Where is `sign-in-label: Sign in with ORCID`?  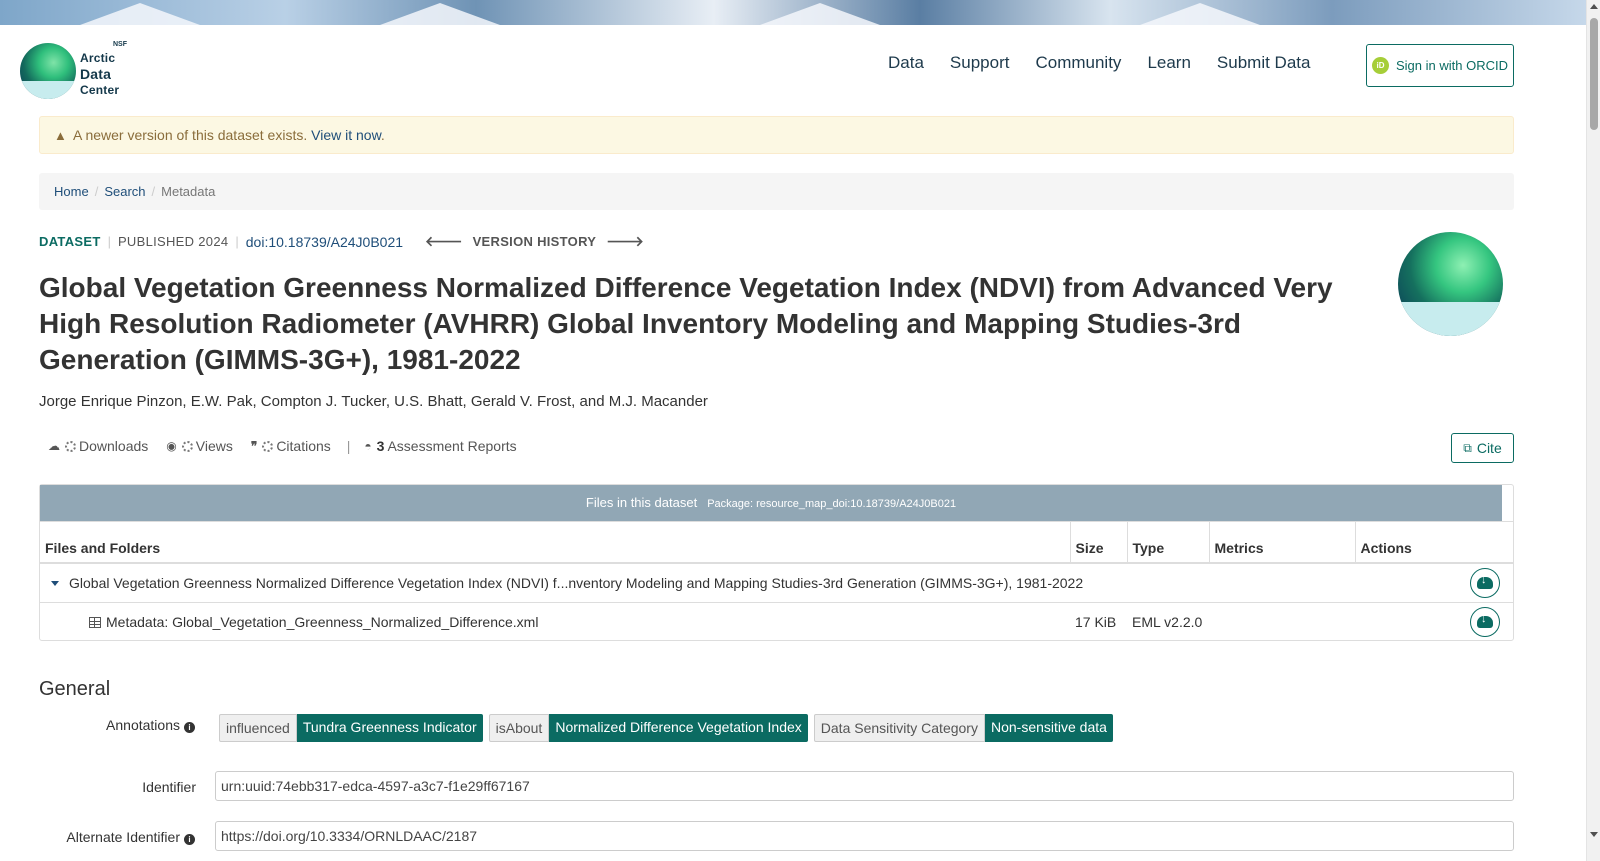 sign-in-label: Sign in with ORCID is located at coordinates (1452, 65).